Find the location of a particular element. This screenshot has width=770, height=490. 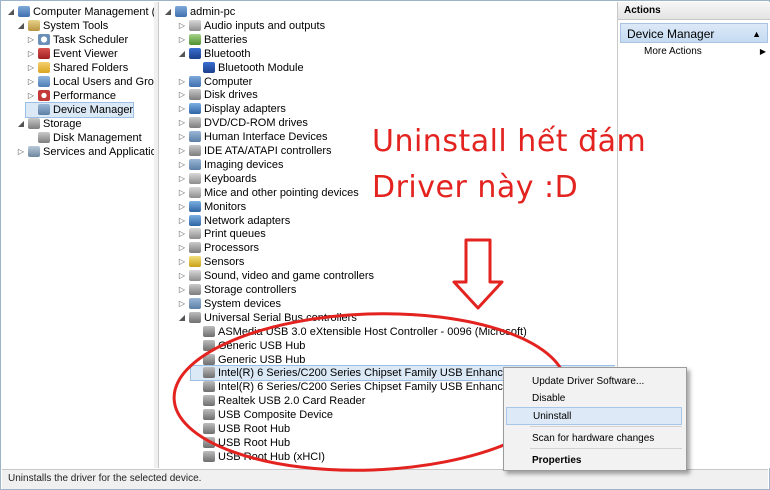

context-menu-item: Uninstall is located at coordinates (594, 416).